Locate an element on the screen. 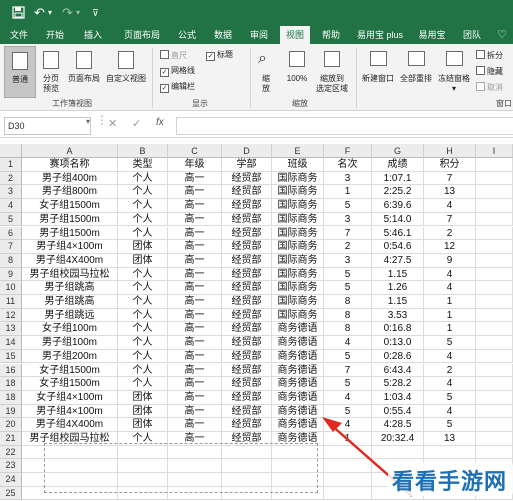 This screenshot has width=513, height=501. row-header: 11 is located at coordinates (11, 302).